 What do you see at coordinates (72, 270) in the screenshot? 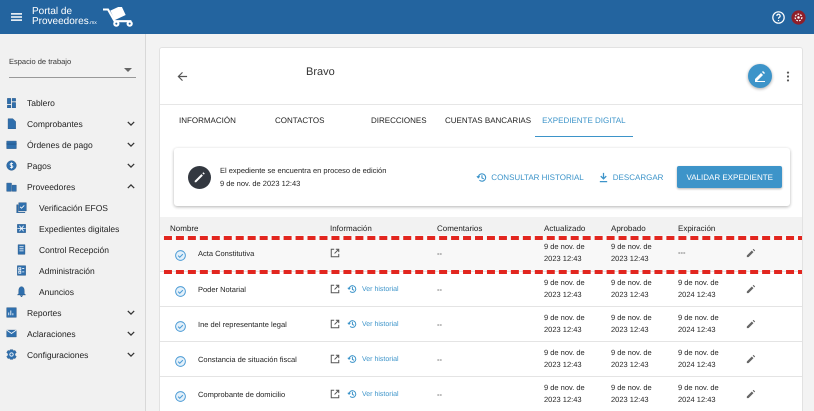
I see `nav-subitem: Administración` at bounding box center [72, 270].